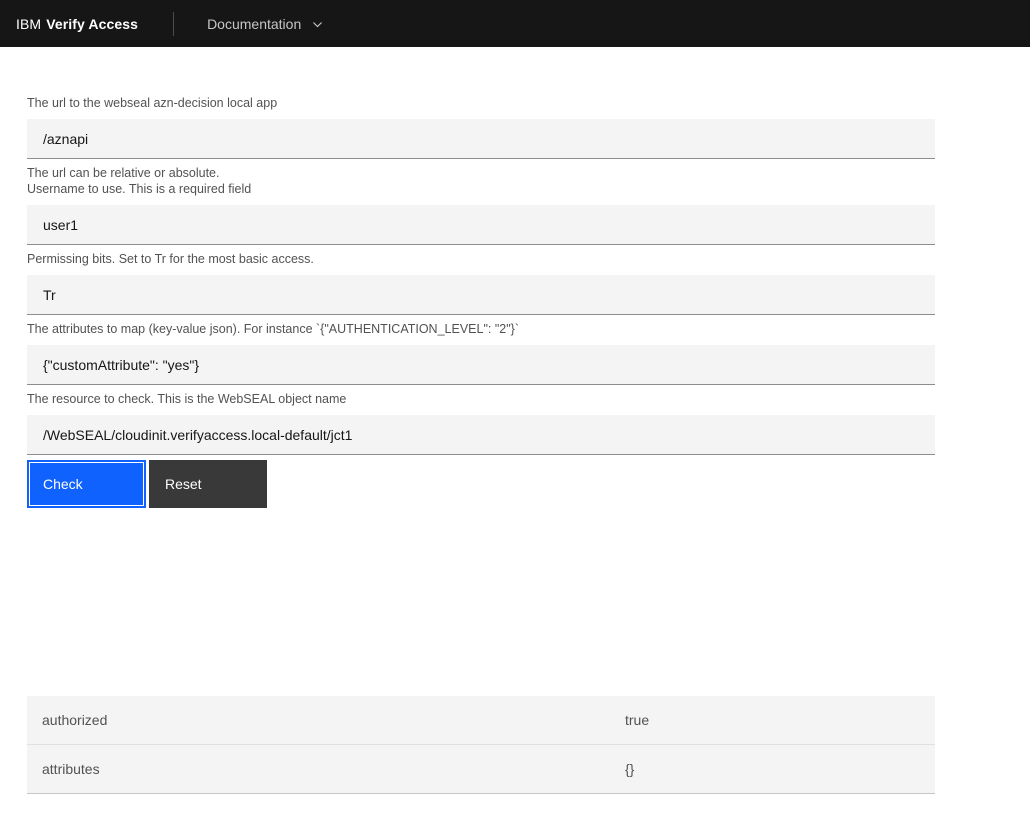 Image resolution: width=1030 pixels, height=823 pixels. What do you see at coordinates (254, 23) in the screenshot?
I see `nav-documentation-label: Documentation` at bounding box center [254, 23].